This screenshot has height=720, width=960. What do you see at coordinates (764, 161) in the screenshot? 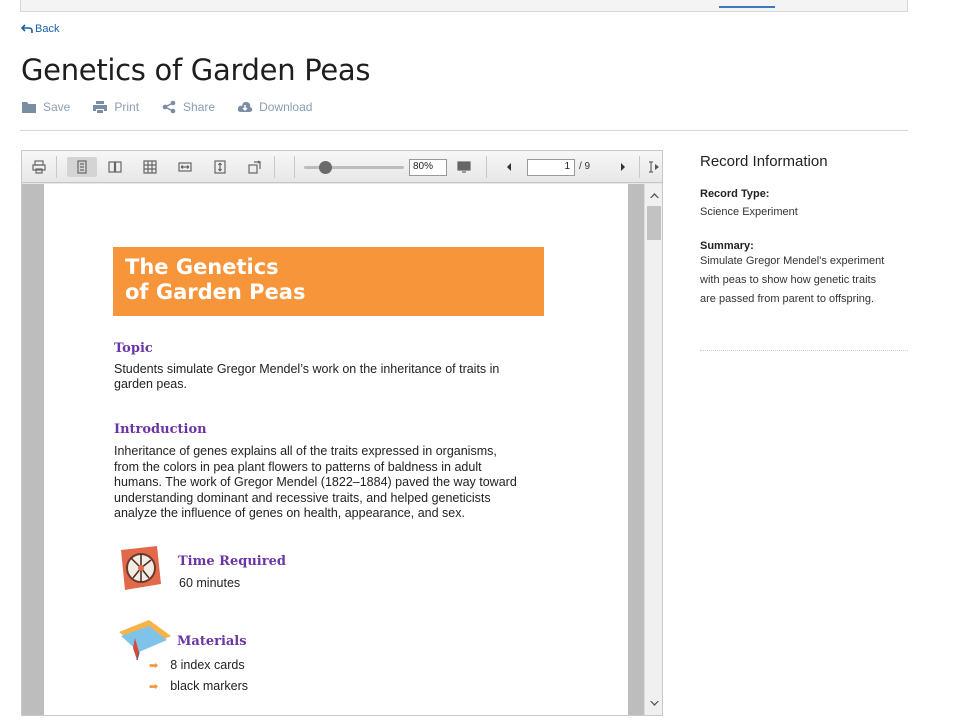
I see `record-information-title: Record Information` at bounding box center [764, 161].